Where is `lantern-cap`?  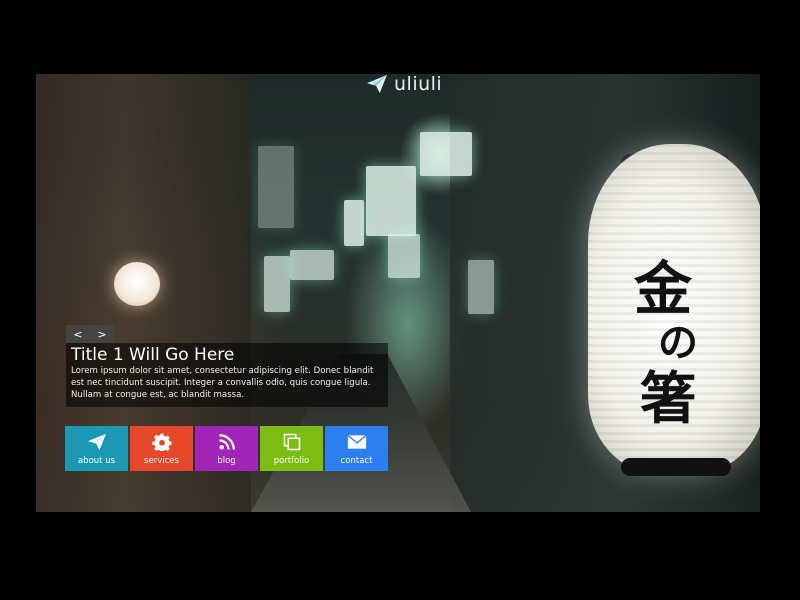 lantern-cap is located at coordinates (676, 467).